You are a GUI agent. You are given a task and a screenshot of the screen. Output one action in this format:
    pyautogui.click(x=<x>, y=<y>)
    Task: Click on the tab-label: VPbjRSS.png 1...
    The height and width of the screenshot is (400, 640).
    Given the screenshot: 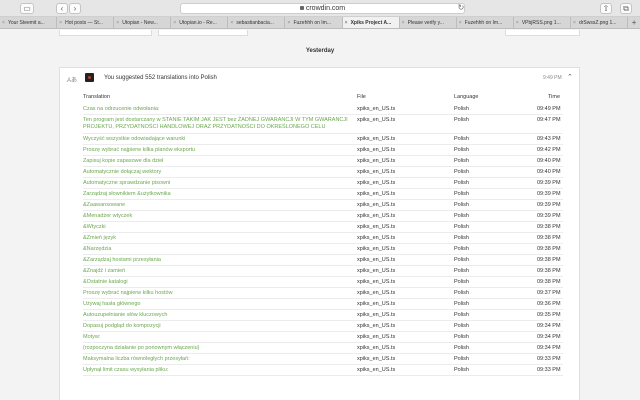 What is the action you would take?
    pyautogui.click(x=541, y=23)
    